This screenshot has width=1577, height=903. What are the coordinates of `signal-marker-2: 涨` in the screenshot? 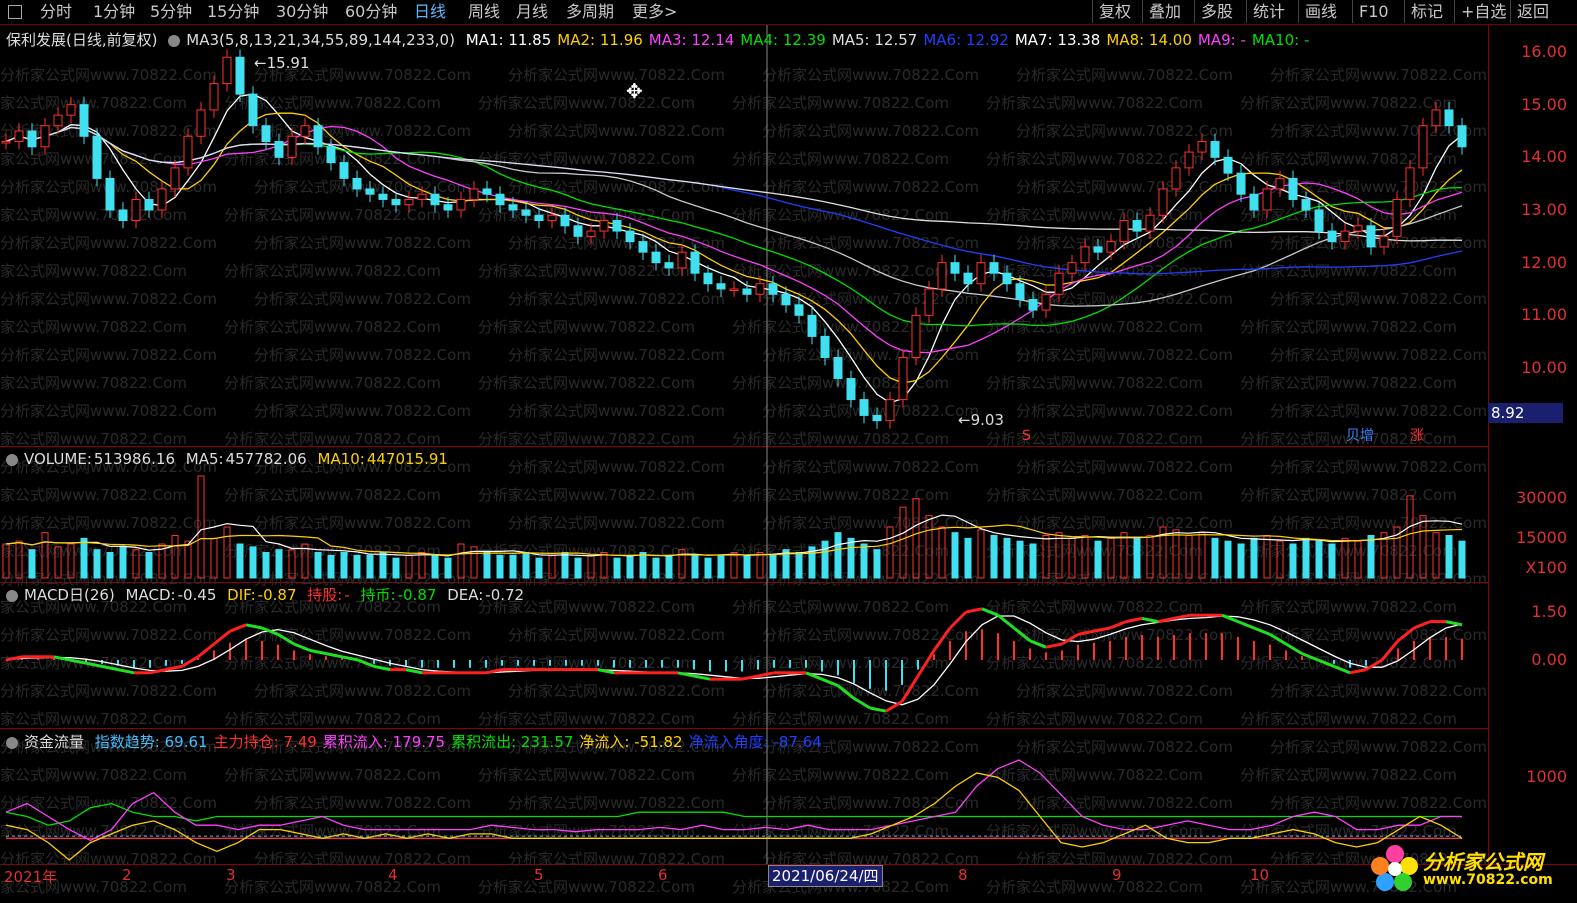 It's located at (1417, 436).